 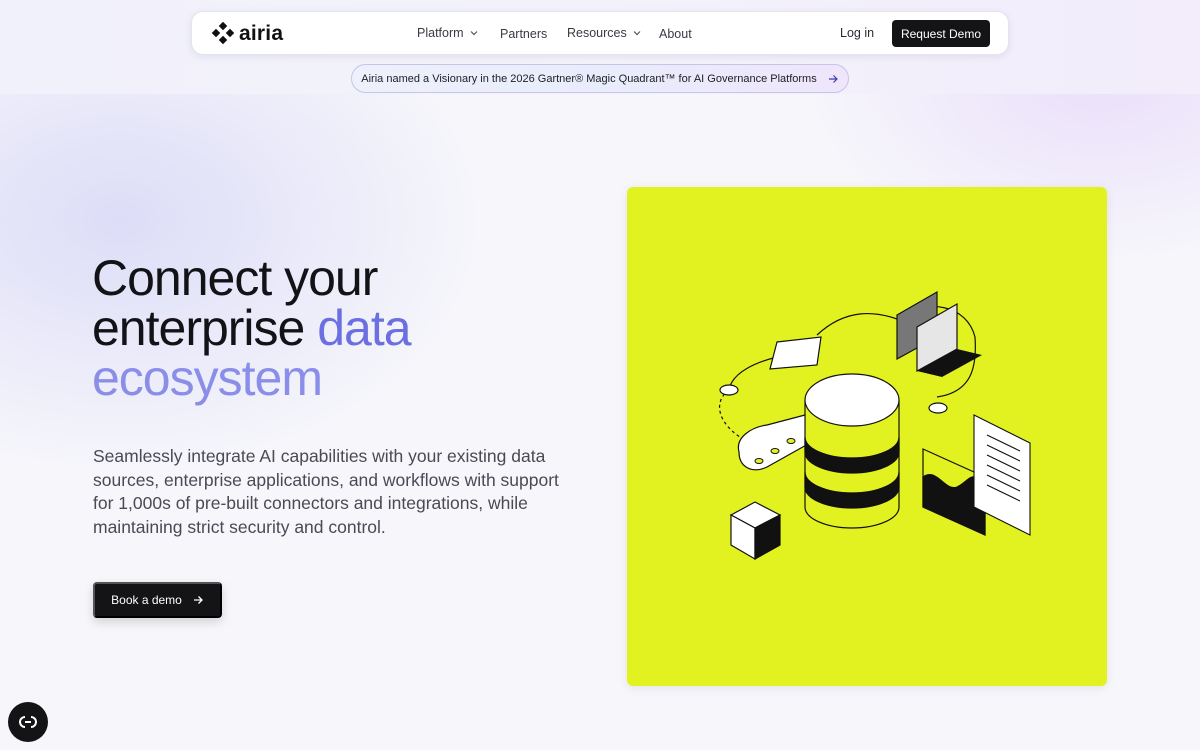 I want to click on hero-title: Connect your enterprise data ecosystem, so click(x=342, y=328).